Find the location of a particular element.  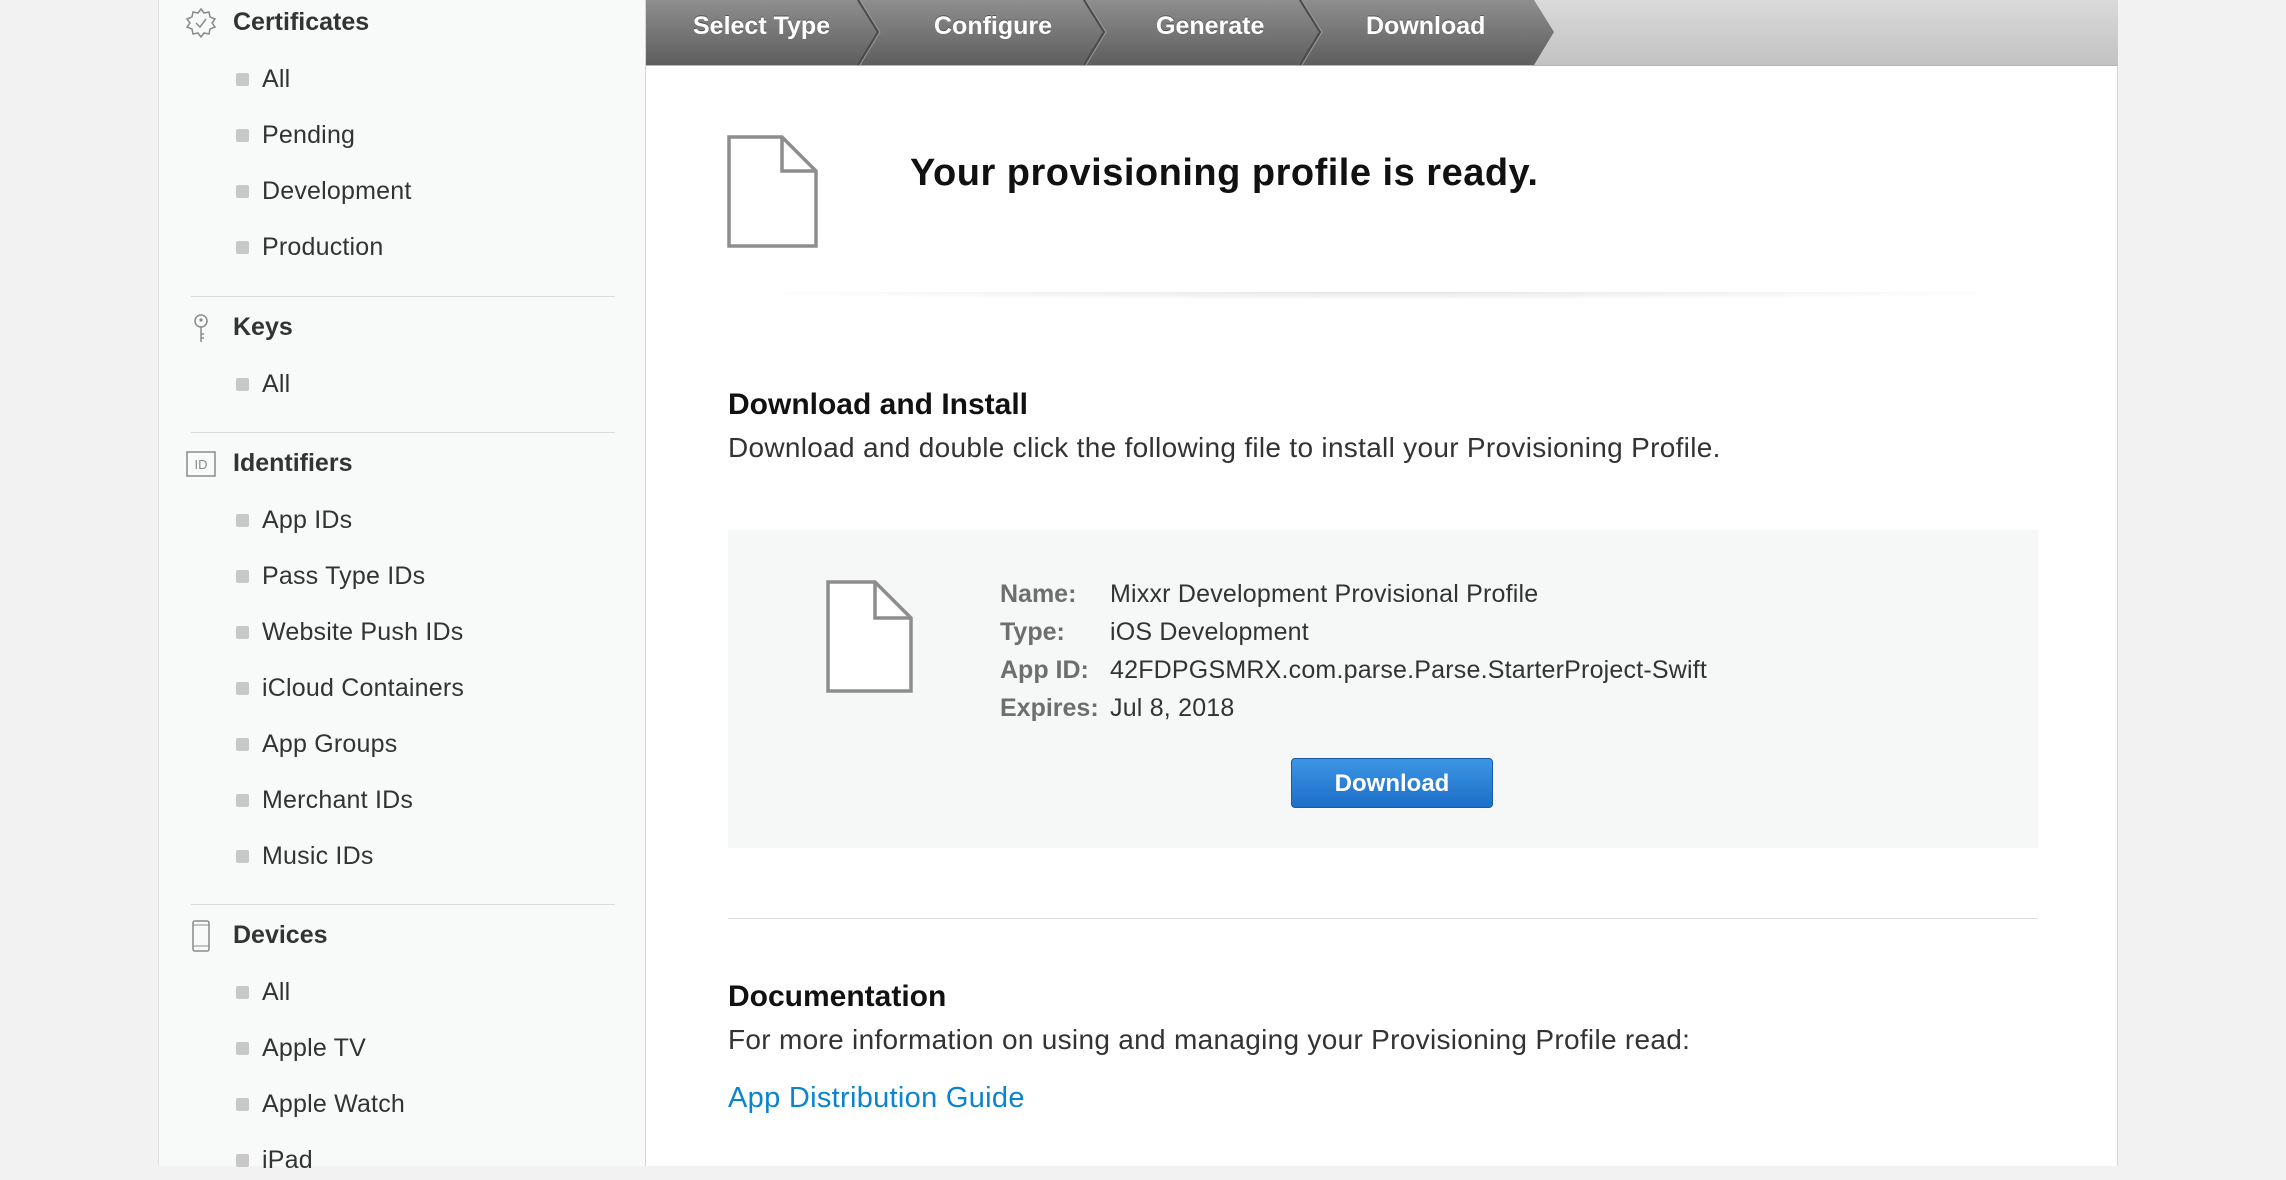

profile-expires-value: Jul 8, 2018 is located at coordinates (1172, 708).